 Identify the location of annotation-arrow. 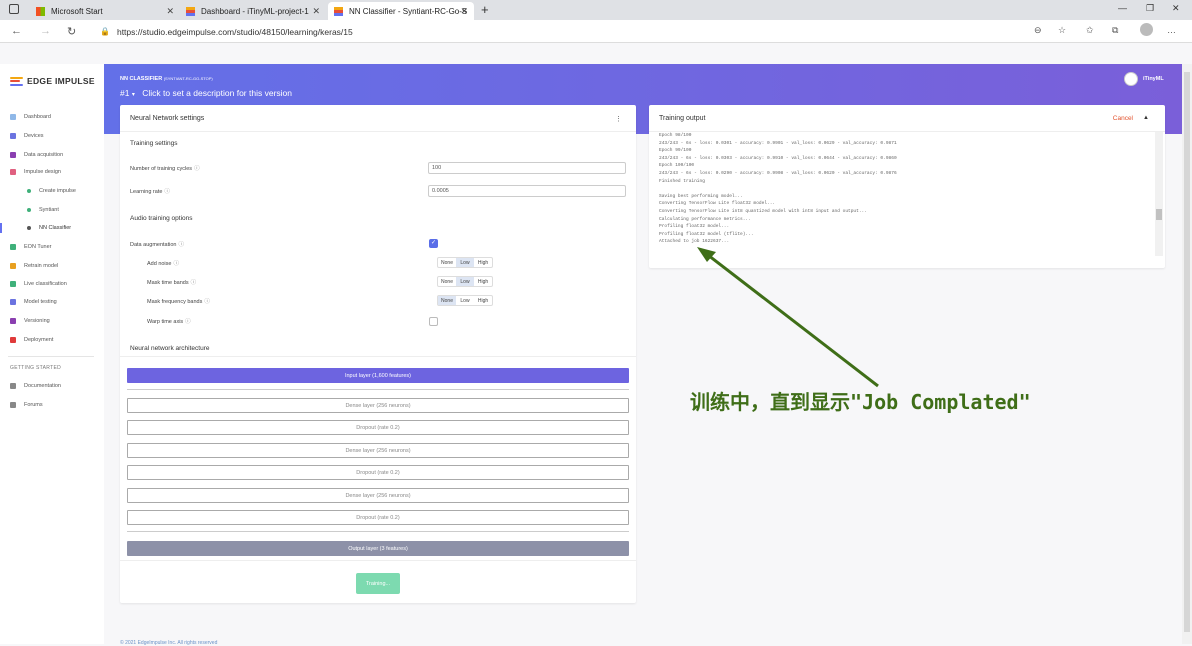
(788, 317).